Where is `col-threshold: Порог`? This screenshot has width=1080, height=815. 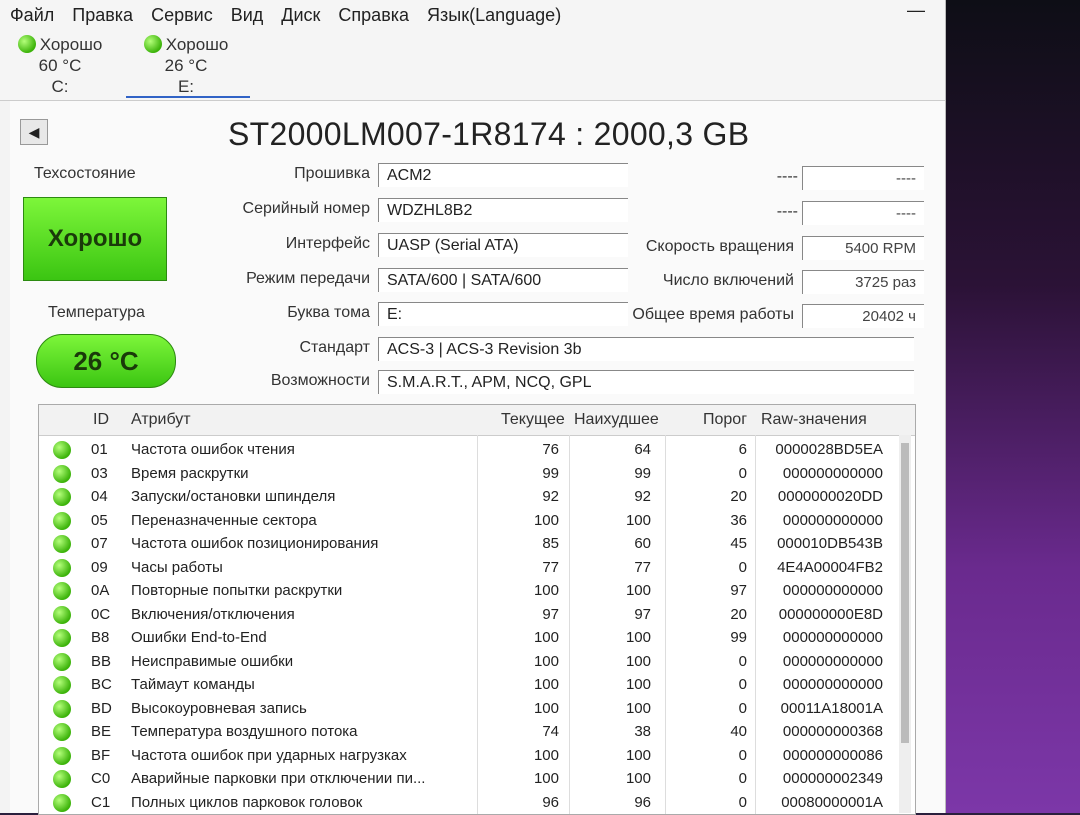
col-threshold: Порог is located at coordinates (725, 420).